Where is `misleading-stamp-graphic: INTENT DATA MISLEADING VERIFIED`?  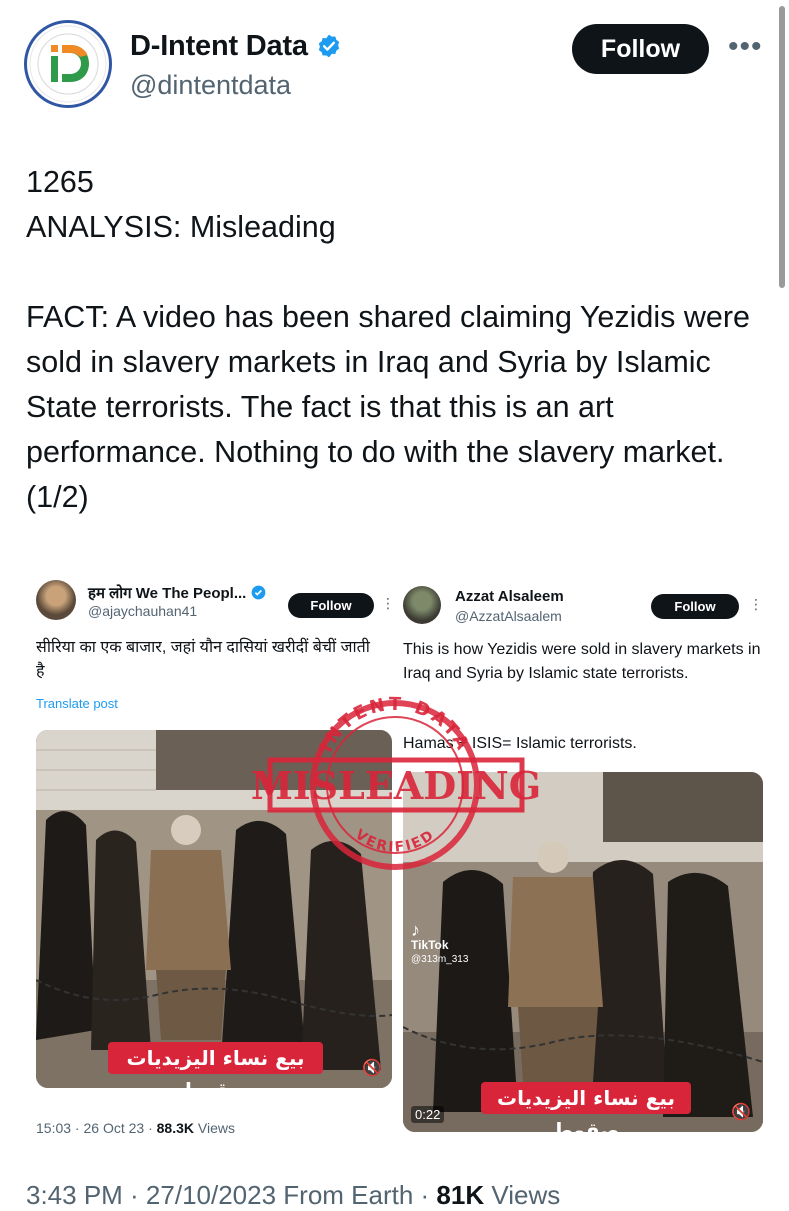
misleading-stamp-graphic: INTENT DATA MISLEADING VERIFIED is located at coordinates (396, 782).